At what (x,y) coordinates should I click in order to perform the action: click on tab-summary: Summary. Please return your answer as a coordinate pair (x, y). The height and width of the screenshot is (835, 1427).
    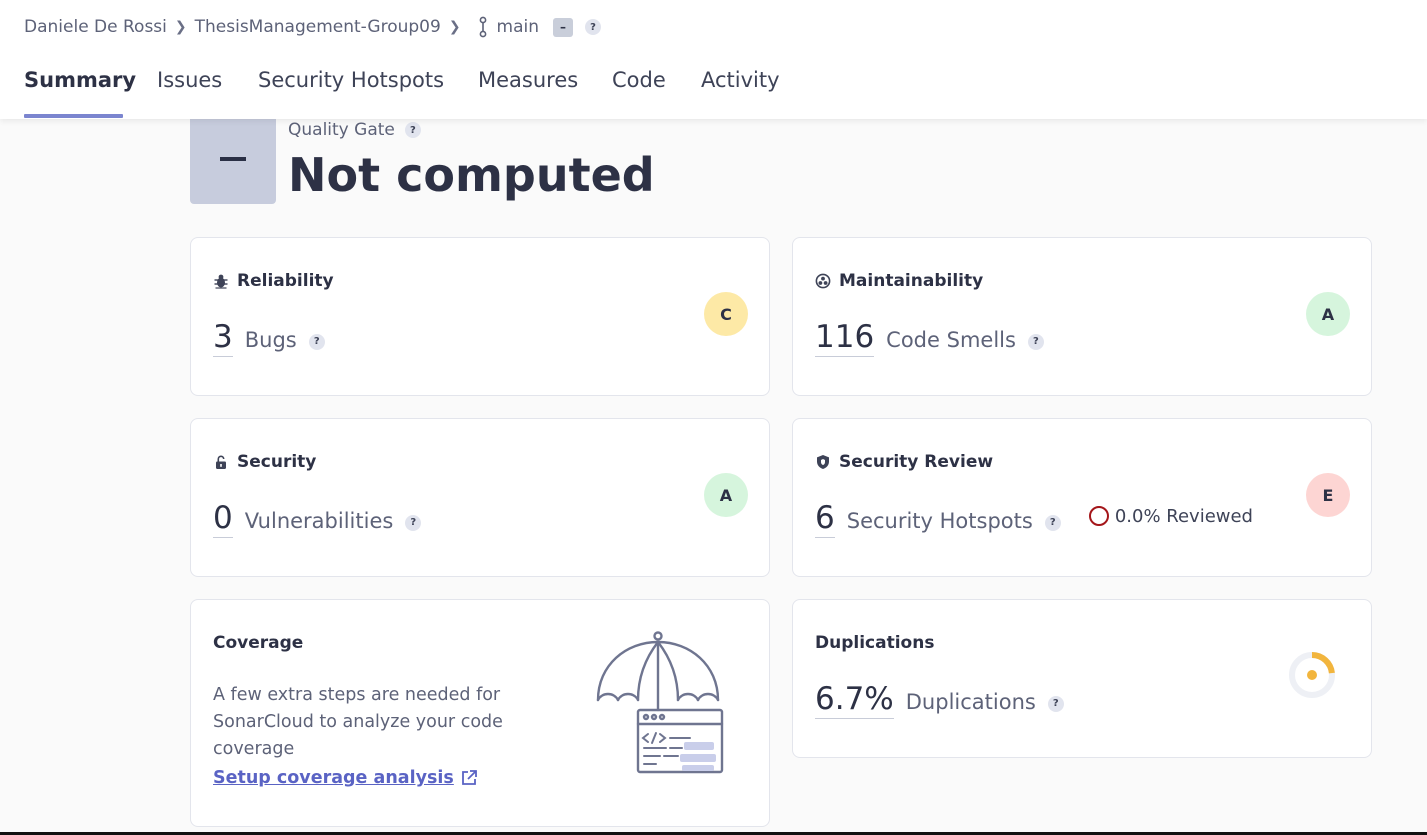
    Looking at the image, I should click on (80, 80).